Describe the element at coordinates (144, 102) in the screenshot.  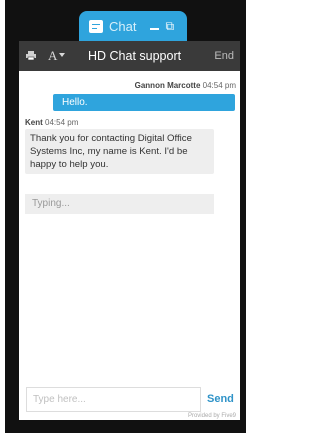
I see `outgoing-message: Hello.` at that location.